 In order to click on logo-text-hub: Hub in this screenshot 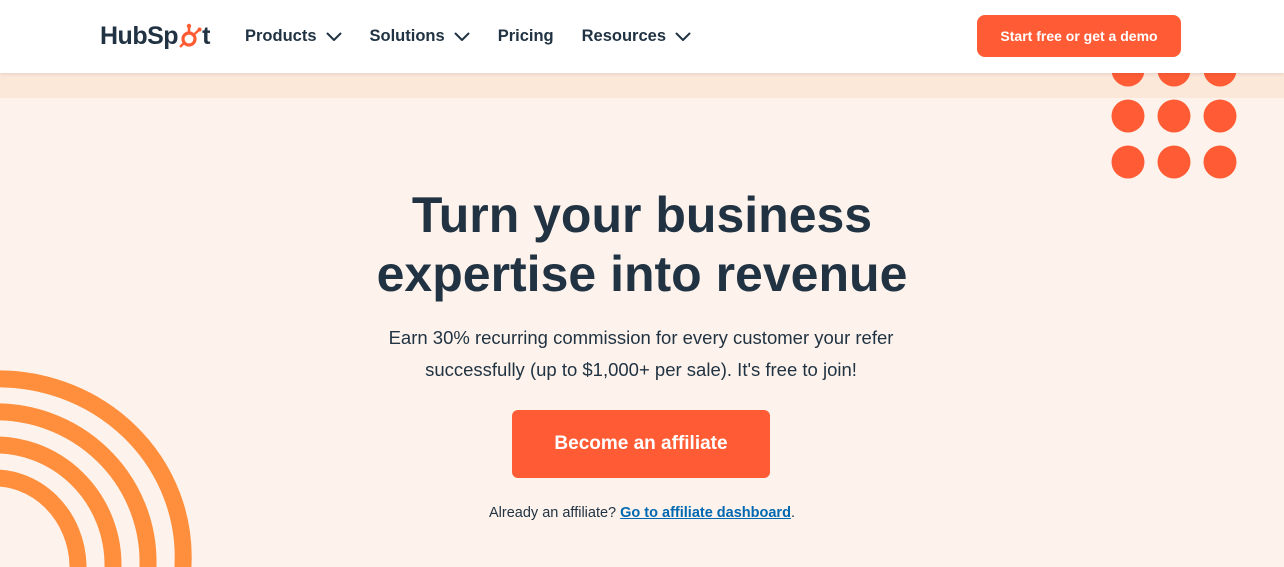, I will do `click(124, 35)`.